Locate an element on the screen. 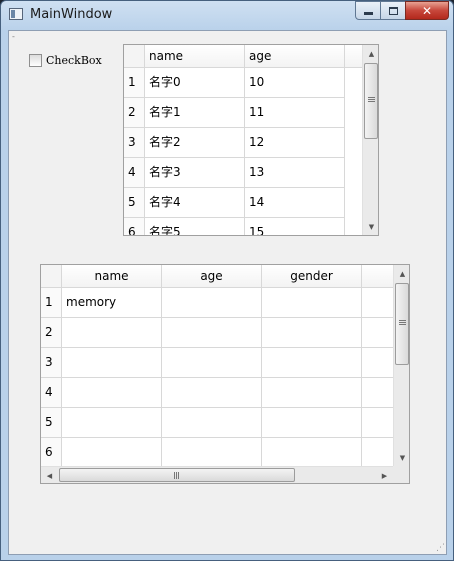  cell-name: 名字4 is located at coordinates (195, 203).